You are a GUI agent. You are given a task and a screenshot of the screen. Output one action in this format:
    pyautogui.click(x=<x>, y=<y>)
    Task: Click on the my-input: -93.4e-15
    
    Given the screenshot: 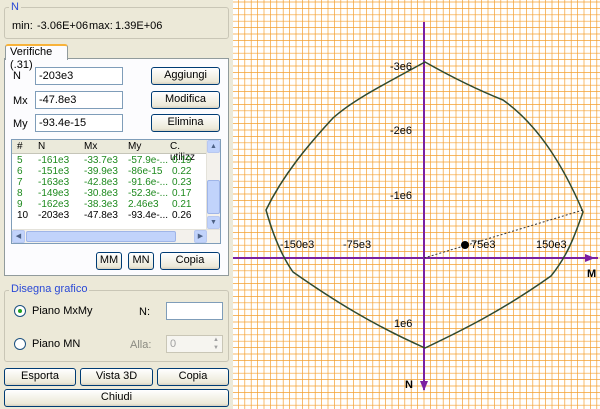 What is the action you would take?
    pyautogui.click(x=79, y=123)
    